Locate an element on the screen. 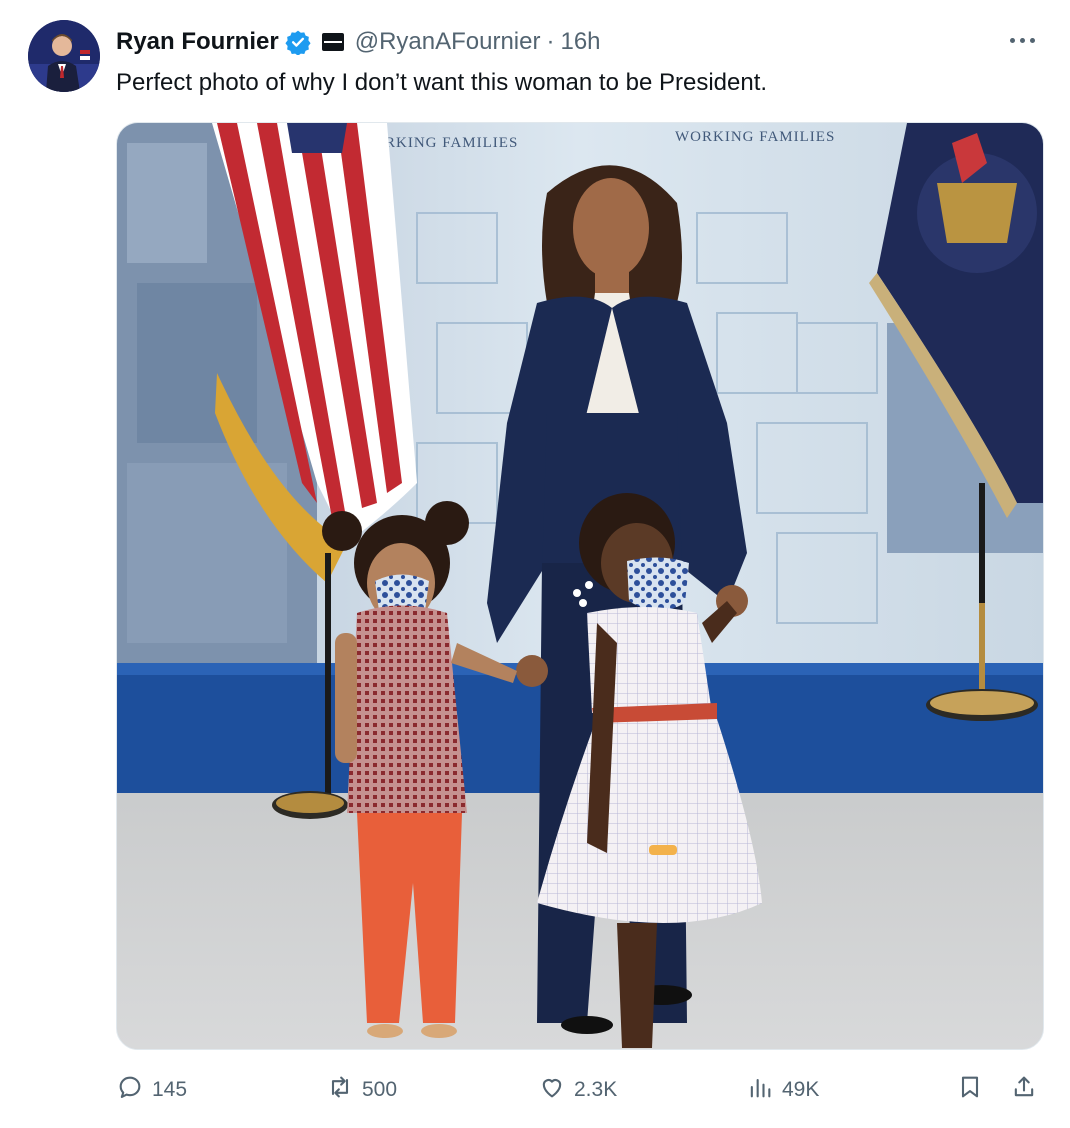  bookmark-button is located at coordinates (970, 1090).